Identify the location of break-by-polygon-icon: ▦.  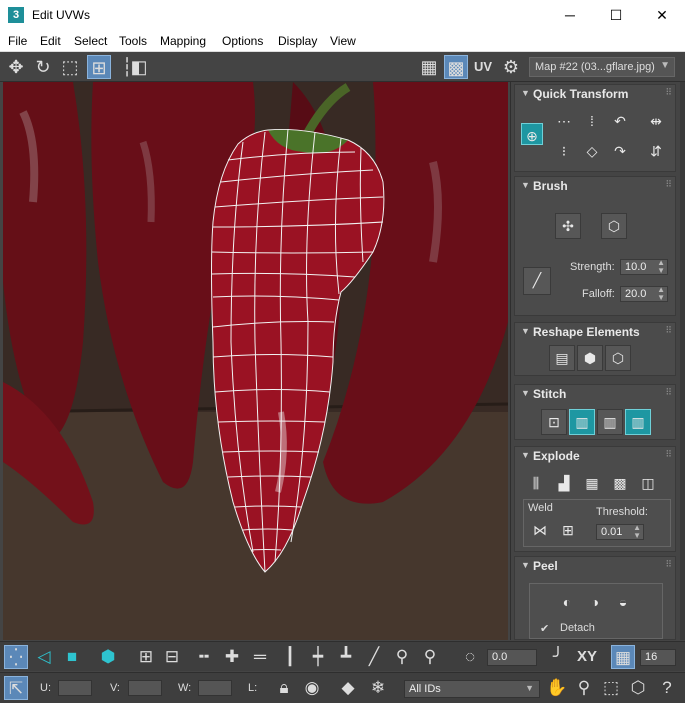
(592, 484).